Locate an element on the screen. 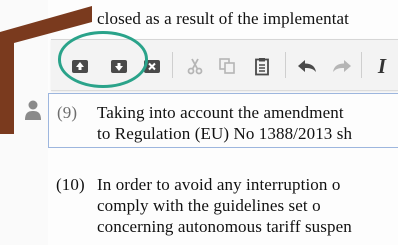  paragraph-text-line: Taking into account the amendment is located at coordinates (220, 112).